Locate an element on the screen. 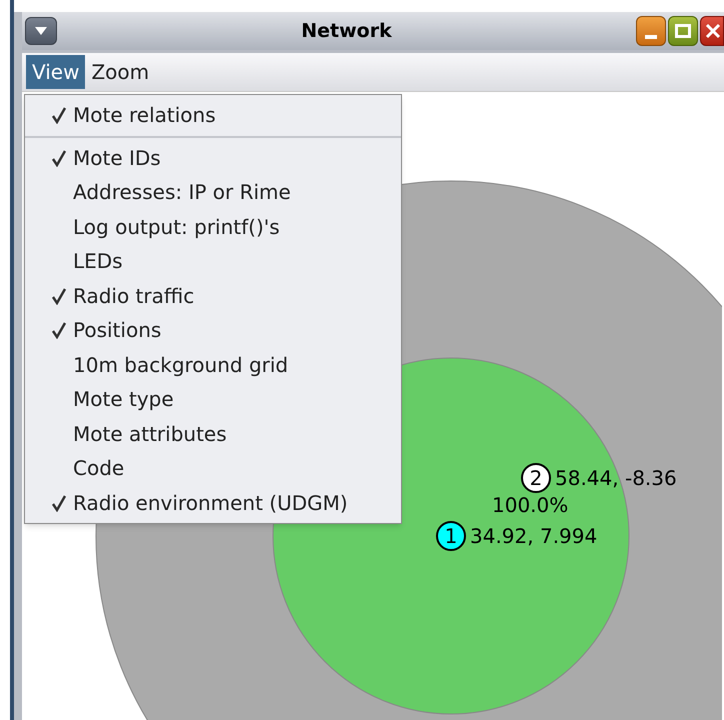  menu-option: Radio traffic is located at coordinates (213, 295).